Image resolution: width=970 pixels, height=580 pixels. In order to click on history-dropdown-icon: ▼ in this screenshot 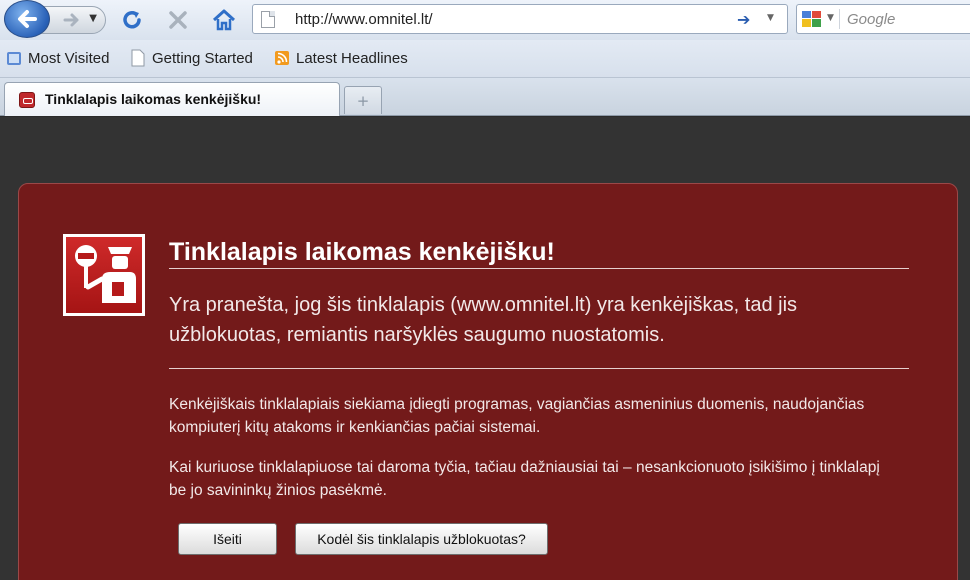, I will do `click(93, 18)`.